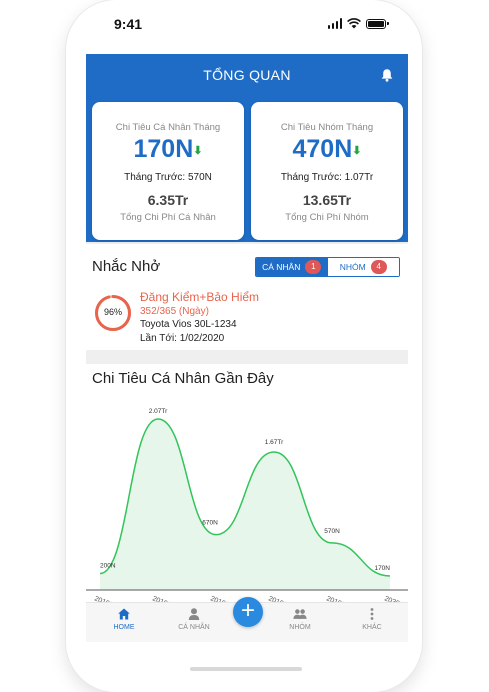 The width and height of the screenshot is (489, 692). What do you see at coordinates (300, 614) in the screenshot?
I see `group-icon` at bounding box center [300, 614].